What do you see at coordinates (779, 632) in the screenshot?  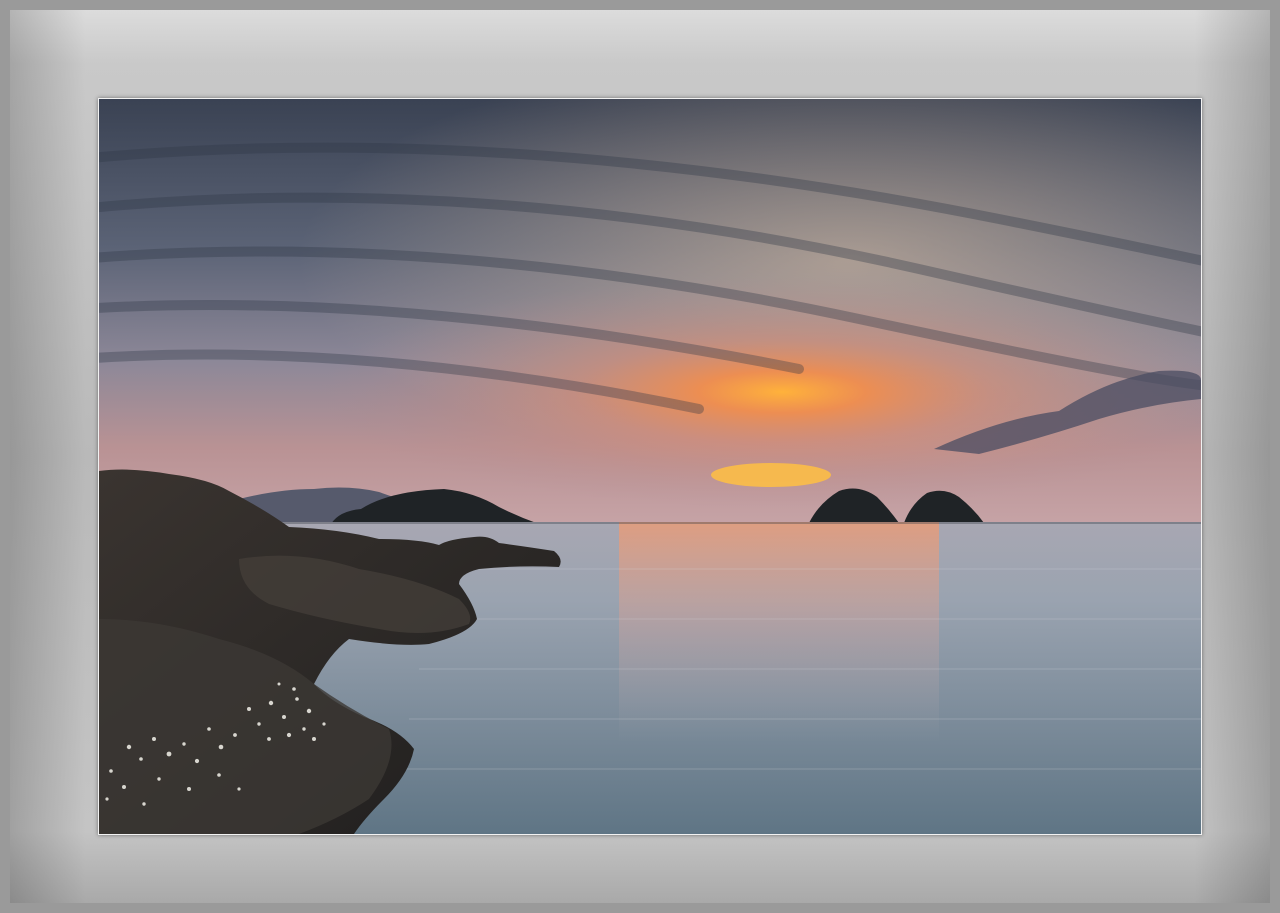 I see `sun-reflection` at bounding box center [779, 632].